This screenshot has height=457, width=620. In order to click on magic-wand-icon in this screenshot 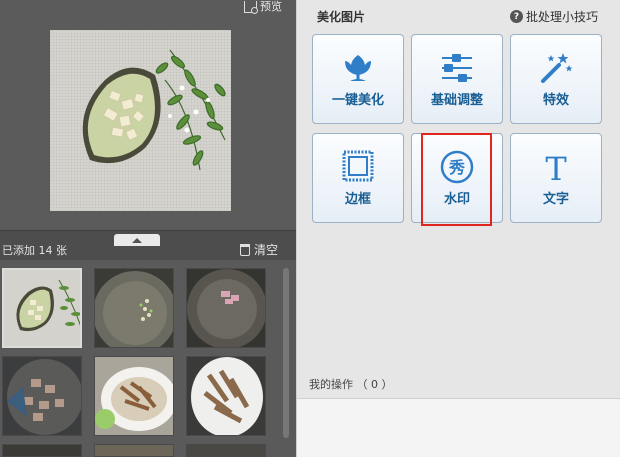, I will do `click(557, 68)`.